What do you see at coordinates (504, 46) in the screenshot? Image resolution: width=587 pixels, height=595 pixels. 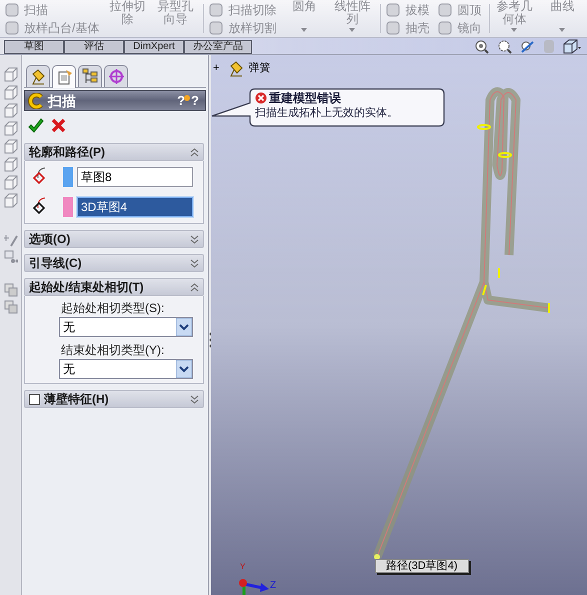 I see `zoom-area-icon` at bounding box center [504, 46].